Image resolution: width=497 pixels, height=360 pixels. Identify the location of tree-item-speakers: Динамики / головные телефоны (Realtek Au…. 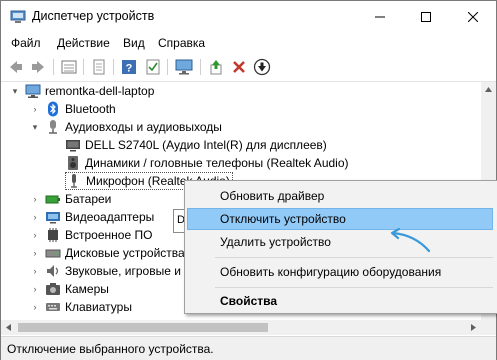
(207, 163).